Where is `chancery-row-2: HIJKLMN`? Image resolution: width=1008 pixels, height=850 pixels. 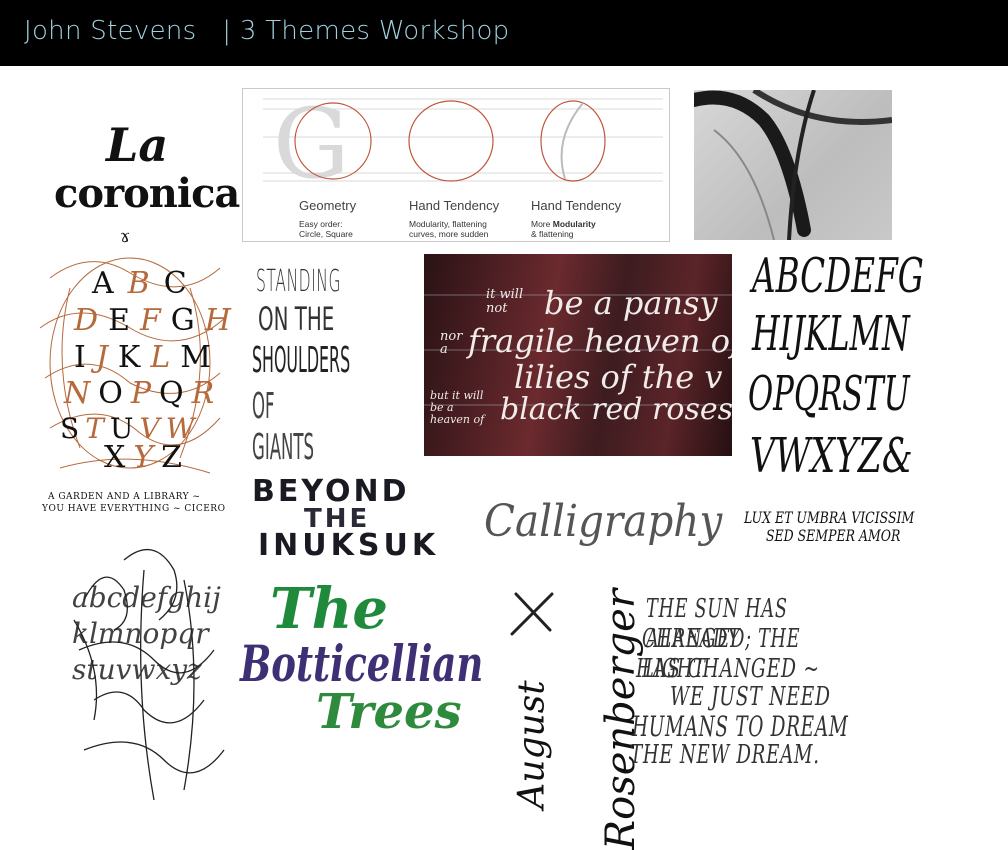 chancery-row-2: HIJKLMN is located at coordinates (831, 334).